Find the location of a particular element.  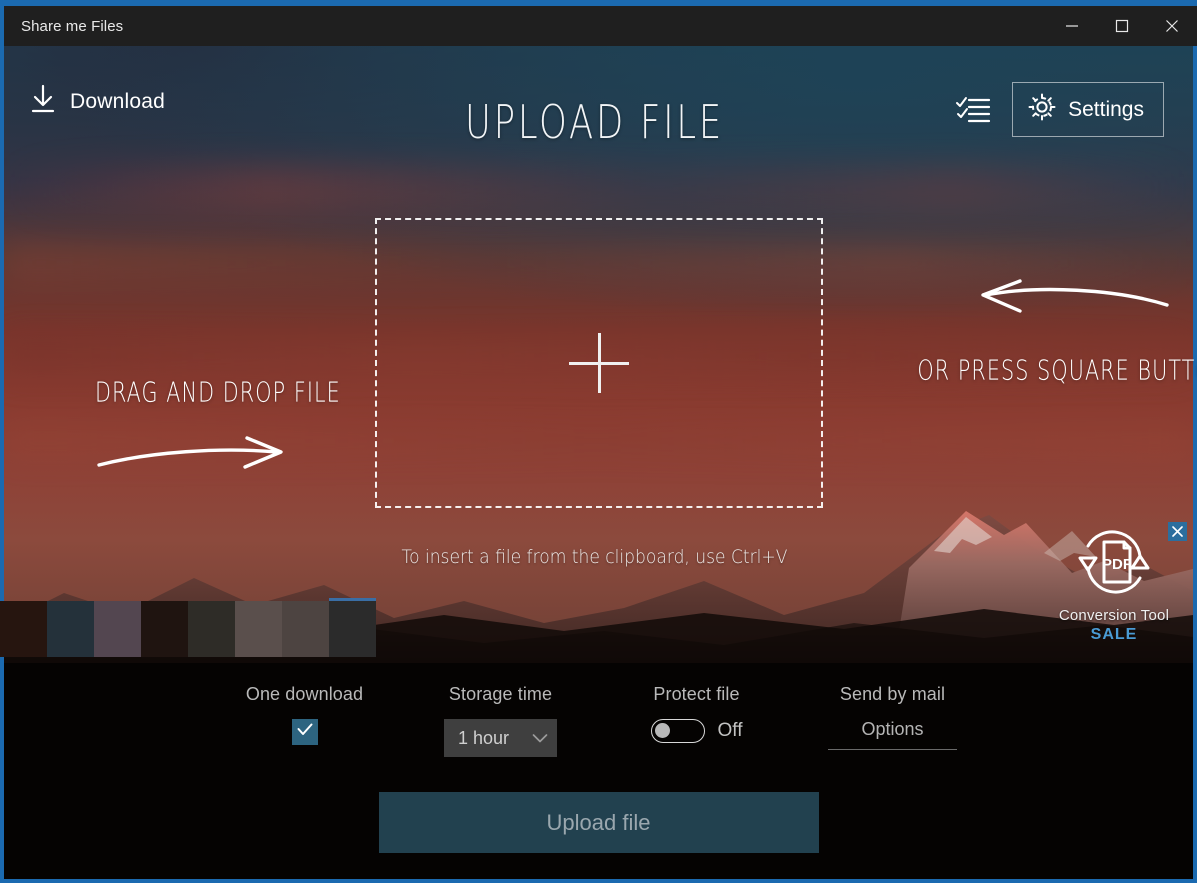

close-button is located at coordinates (1172, 26).